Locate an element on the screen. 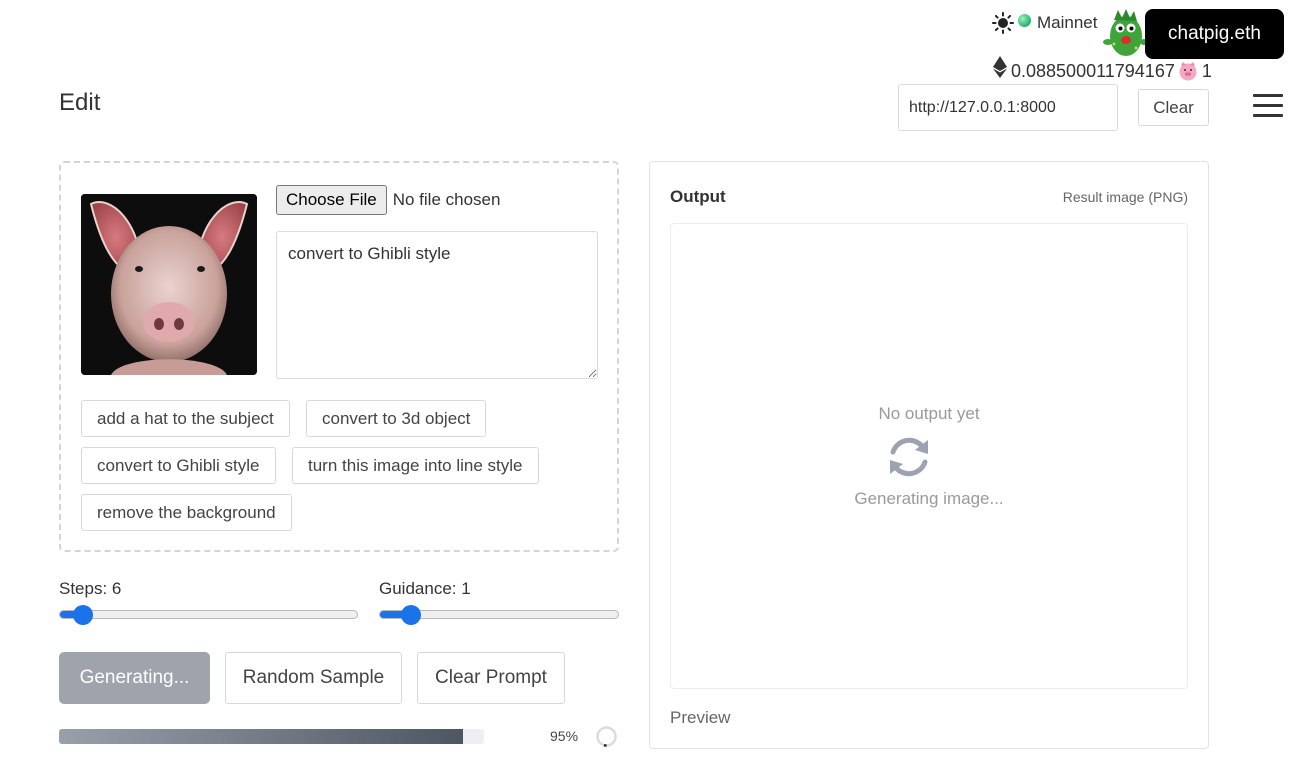  account-button: chatpig.eth is located at coordinates (1214, 34).